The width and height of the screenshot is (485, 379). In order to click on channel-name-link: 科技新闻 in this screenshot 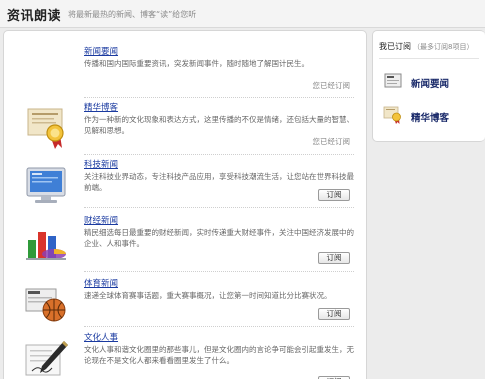, I will do `click(101, 164)`.